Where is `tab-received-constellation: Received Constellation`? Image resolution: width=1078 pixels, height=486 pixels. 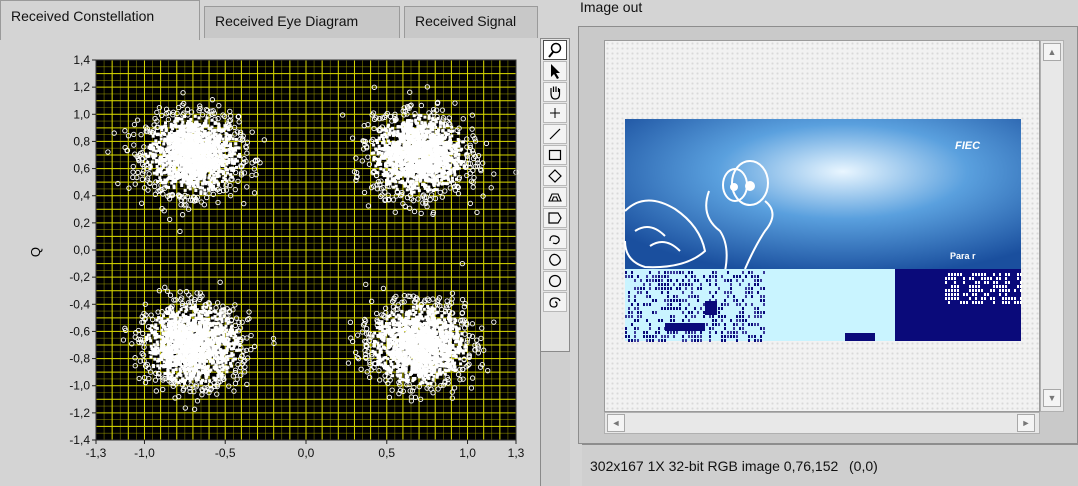 tab-received-constellation: Received Constellation is located at coordinates (100, 20).